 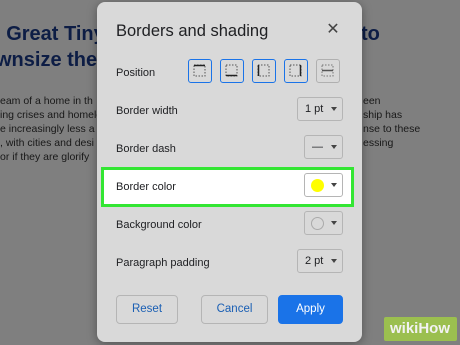 What do you see at coordinates (159, 225) in the screenshot?
I see `background-color-label: Background color` at bounding box center [159, 225].